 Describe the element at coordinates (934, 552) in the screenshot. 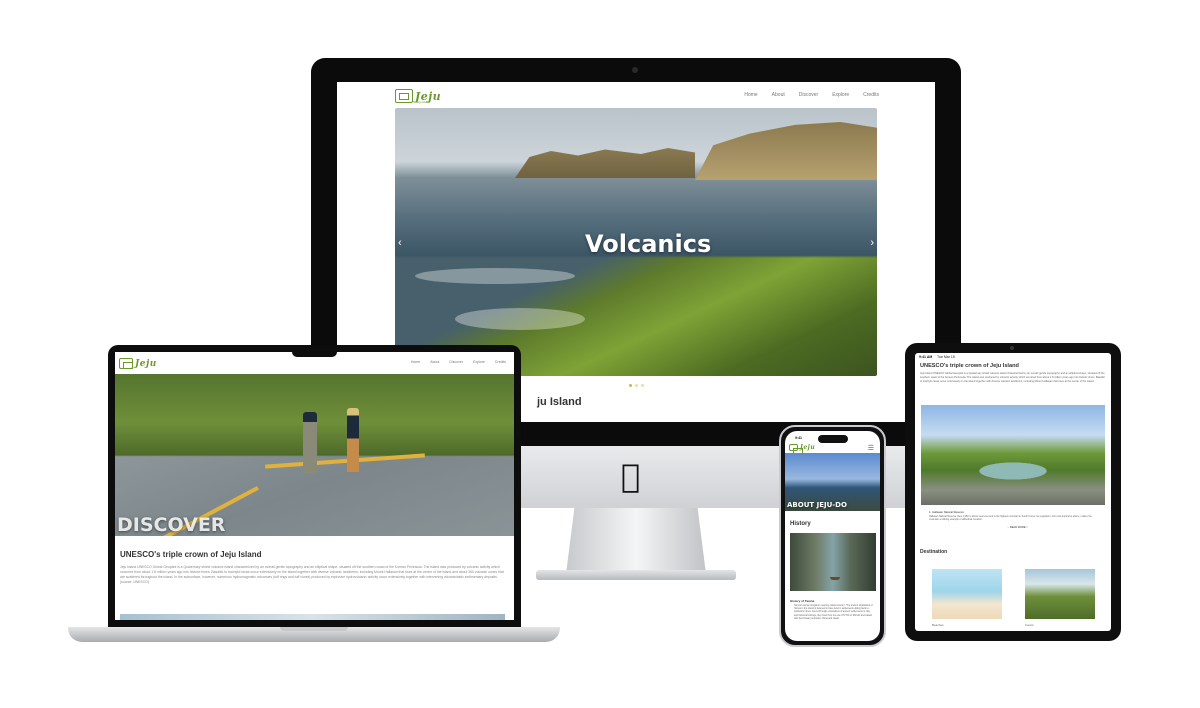

I see `destination-heading: Destination` at that location.